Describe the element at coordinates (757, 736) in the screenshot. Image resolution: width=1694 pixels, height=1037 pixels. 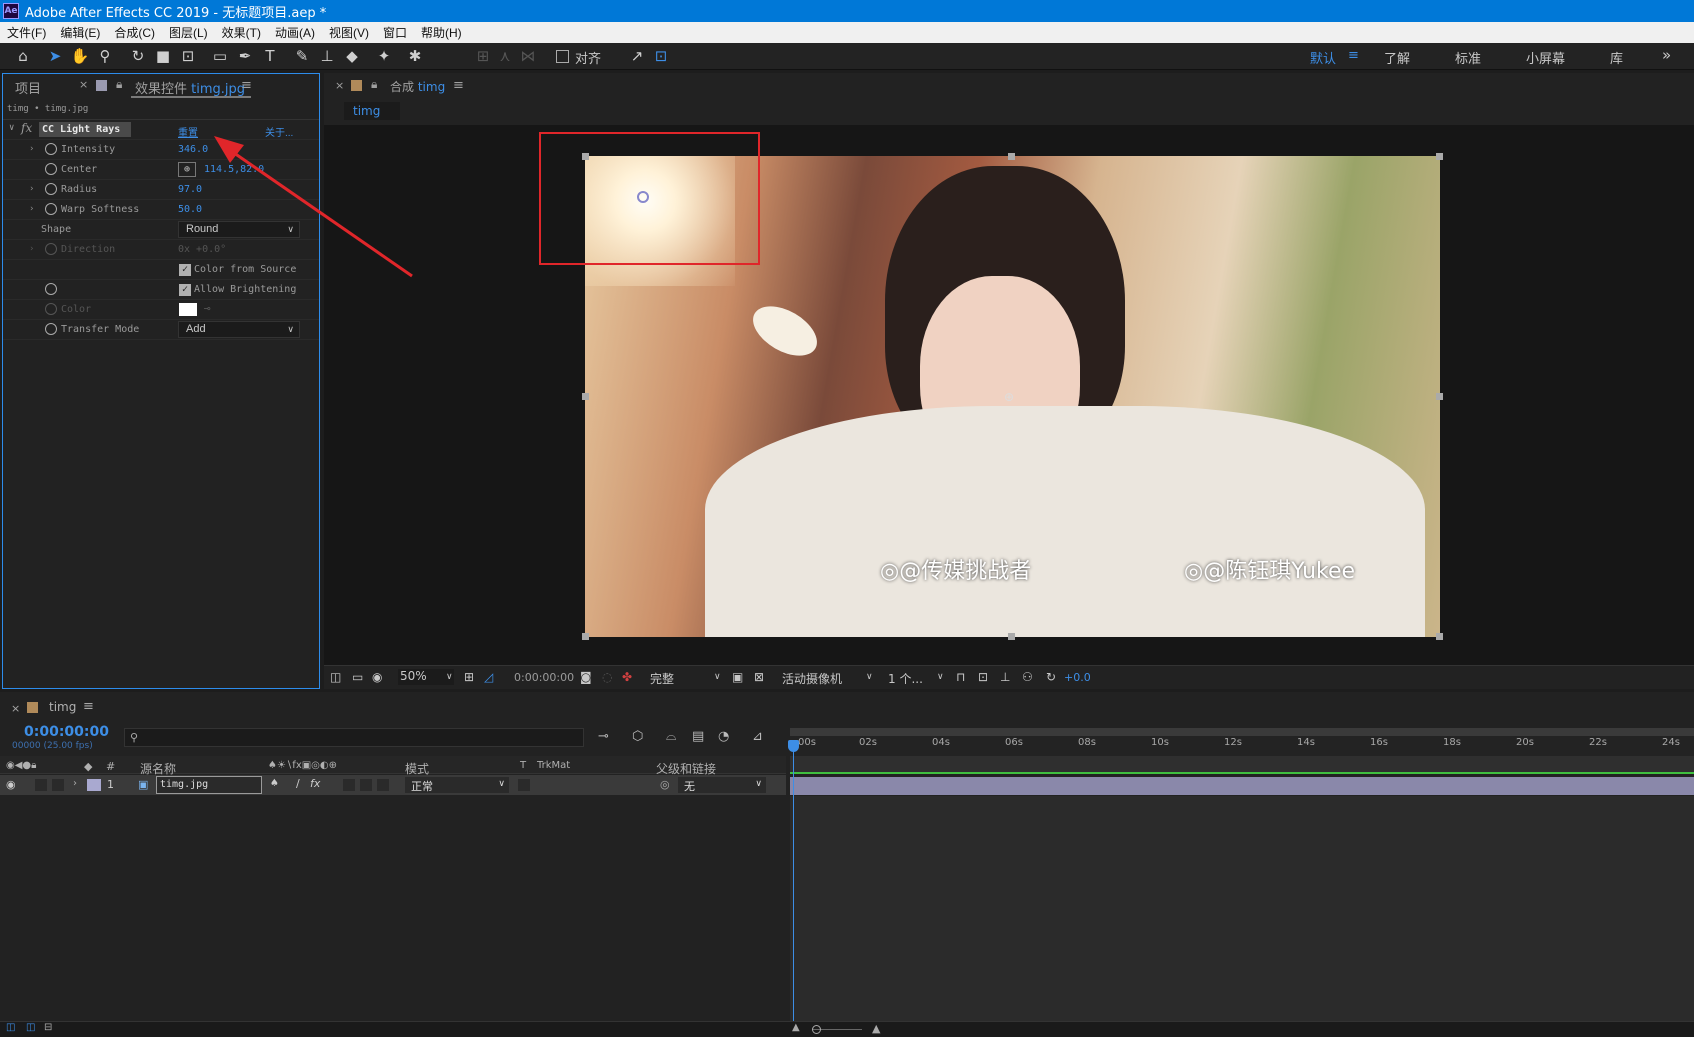
I see `graph-editor-icon: ⊿` at that location.